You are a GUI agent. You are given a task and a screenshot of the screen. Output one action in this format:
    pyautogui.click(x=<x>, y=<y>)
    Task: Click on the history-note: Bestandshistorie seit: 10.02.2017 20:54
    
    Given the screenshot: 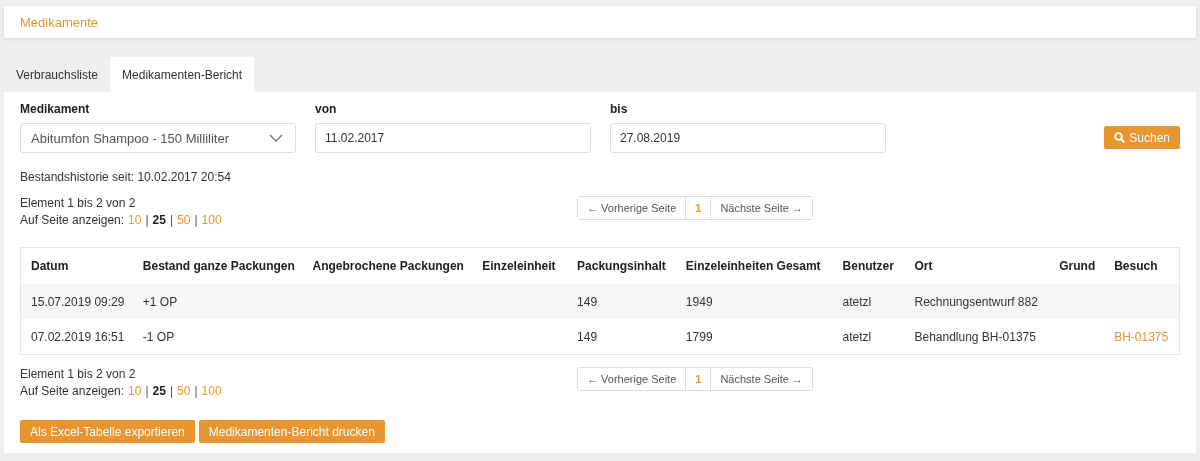 What is the action you would take?
    pyautogui.click(x=126, y=177)
    